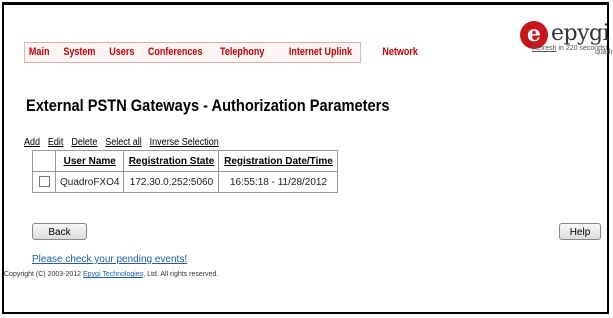  I want to click on refresh-countdown: Refresh in 220 seconds!, so click(570, 48).